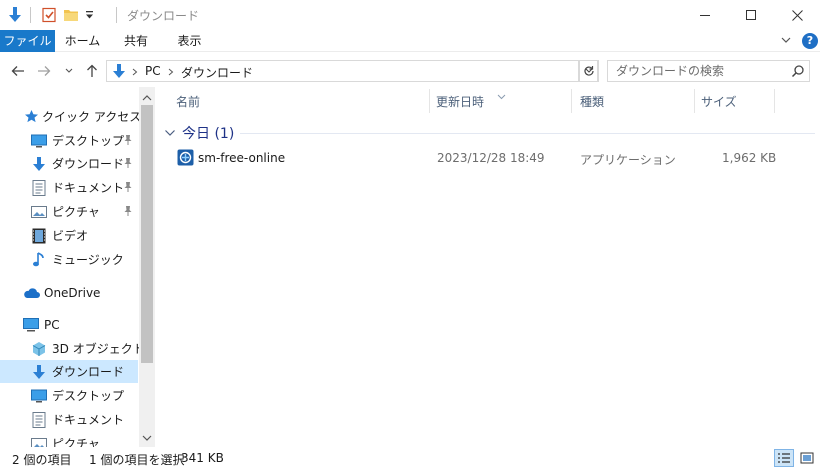 Image resolution: width=820 pixels, height=468 pixels. Describe the element at coordinates (163, 16) in the screenshot. I see `window-title: ダウンロード` at that location.